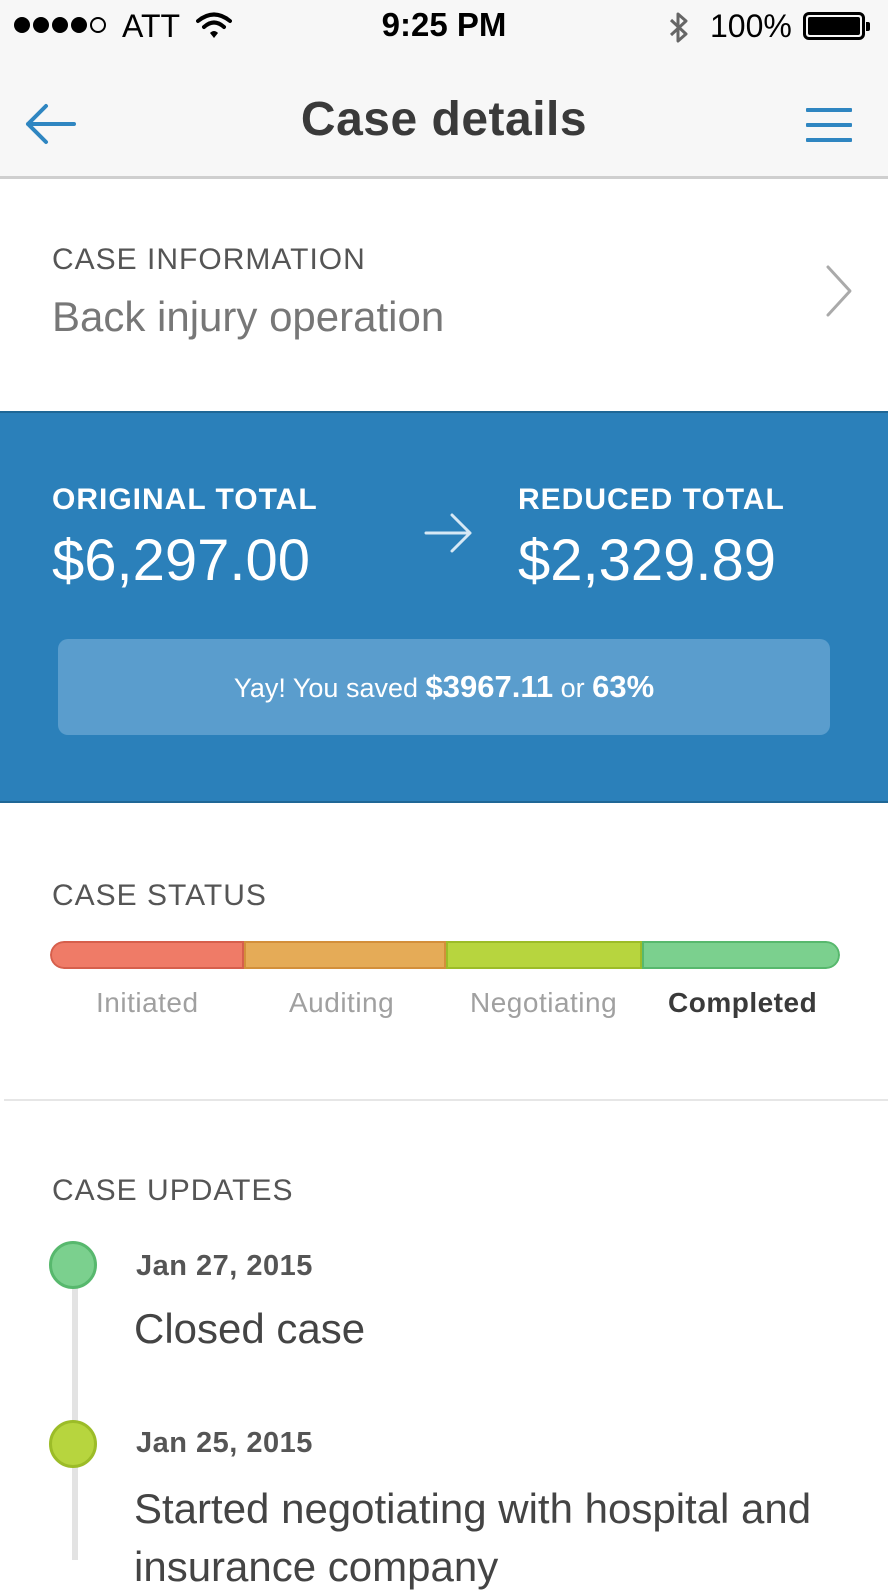 Image resolution: width=888 pixels, height=1596 pixels. I want to click on progress-segment-initiated, so click(147, 955).